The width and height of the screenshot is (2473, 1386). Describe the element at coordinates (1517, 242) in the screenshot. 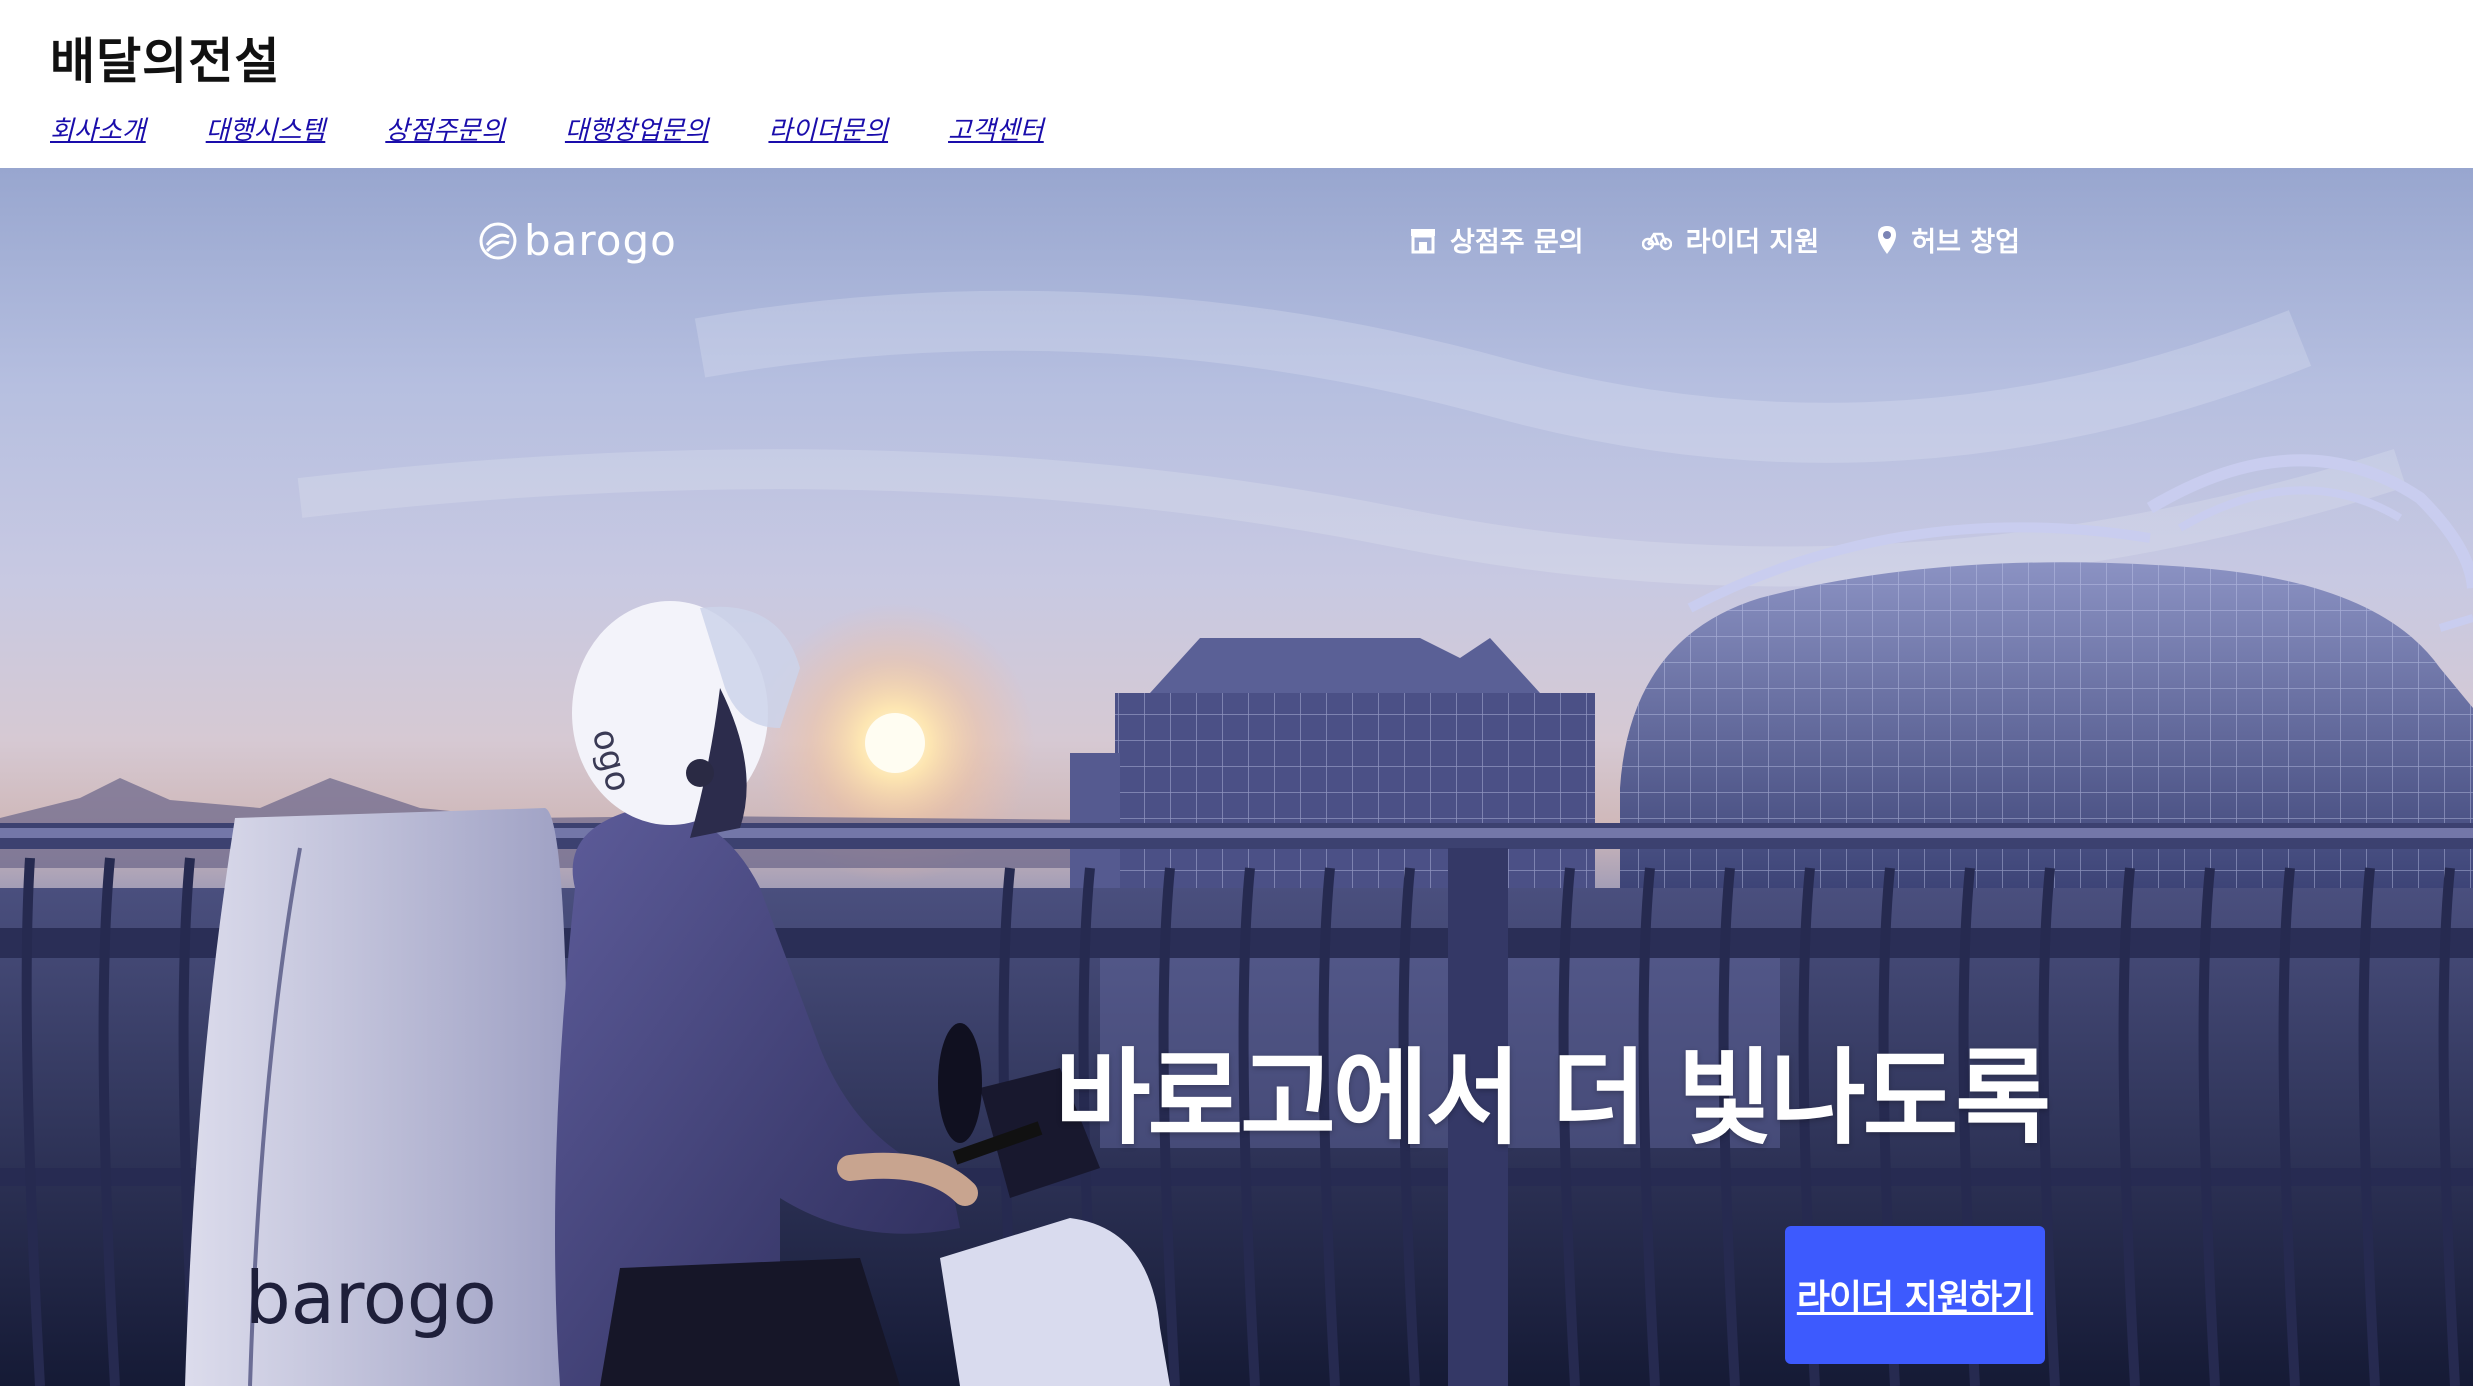

I see `store-owner-inquiry-label: 상점주 문의` at that location.